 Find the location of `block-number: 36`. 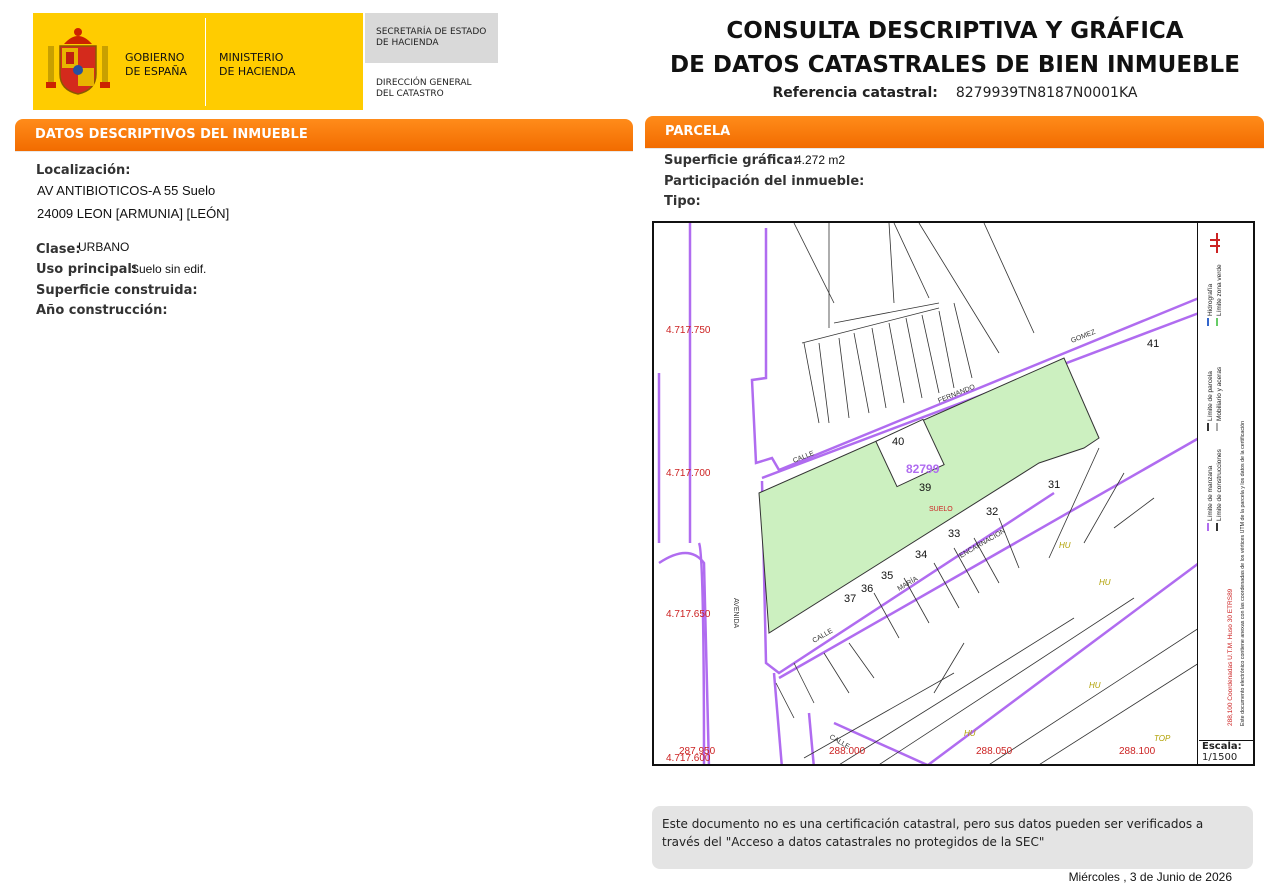

block-number: 36 is located at coordinates (867, 589).